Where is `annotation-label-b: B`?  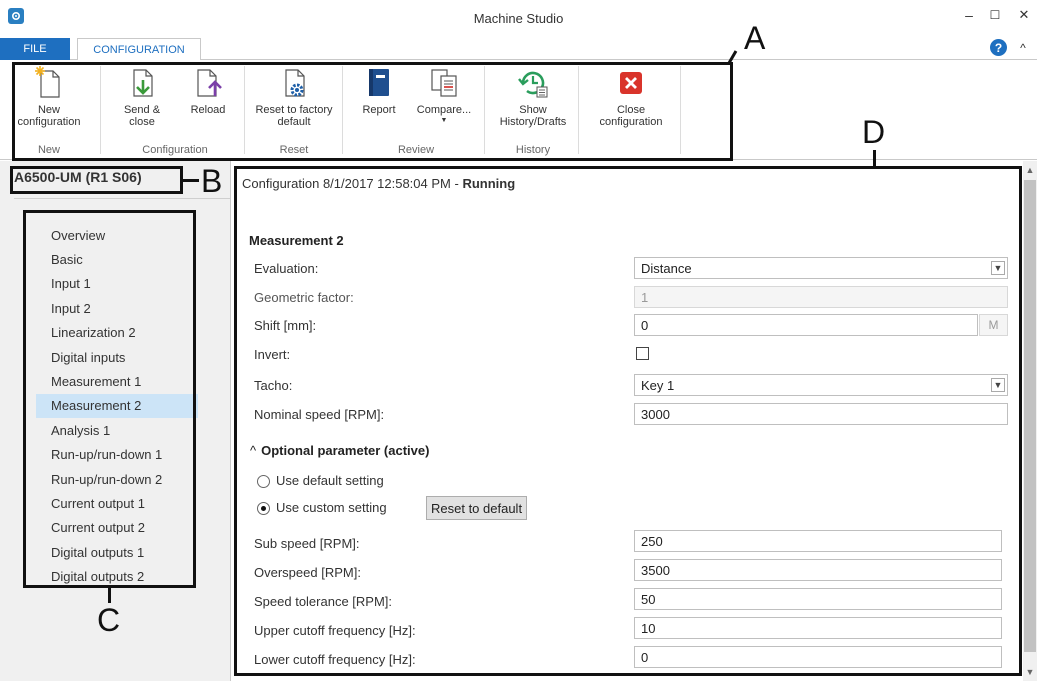
annotation-label-b: B is located at coordinates (212, 181).